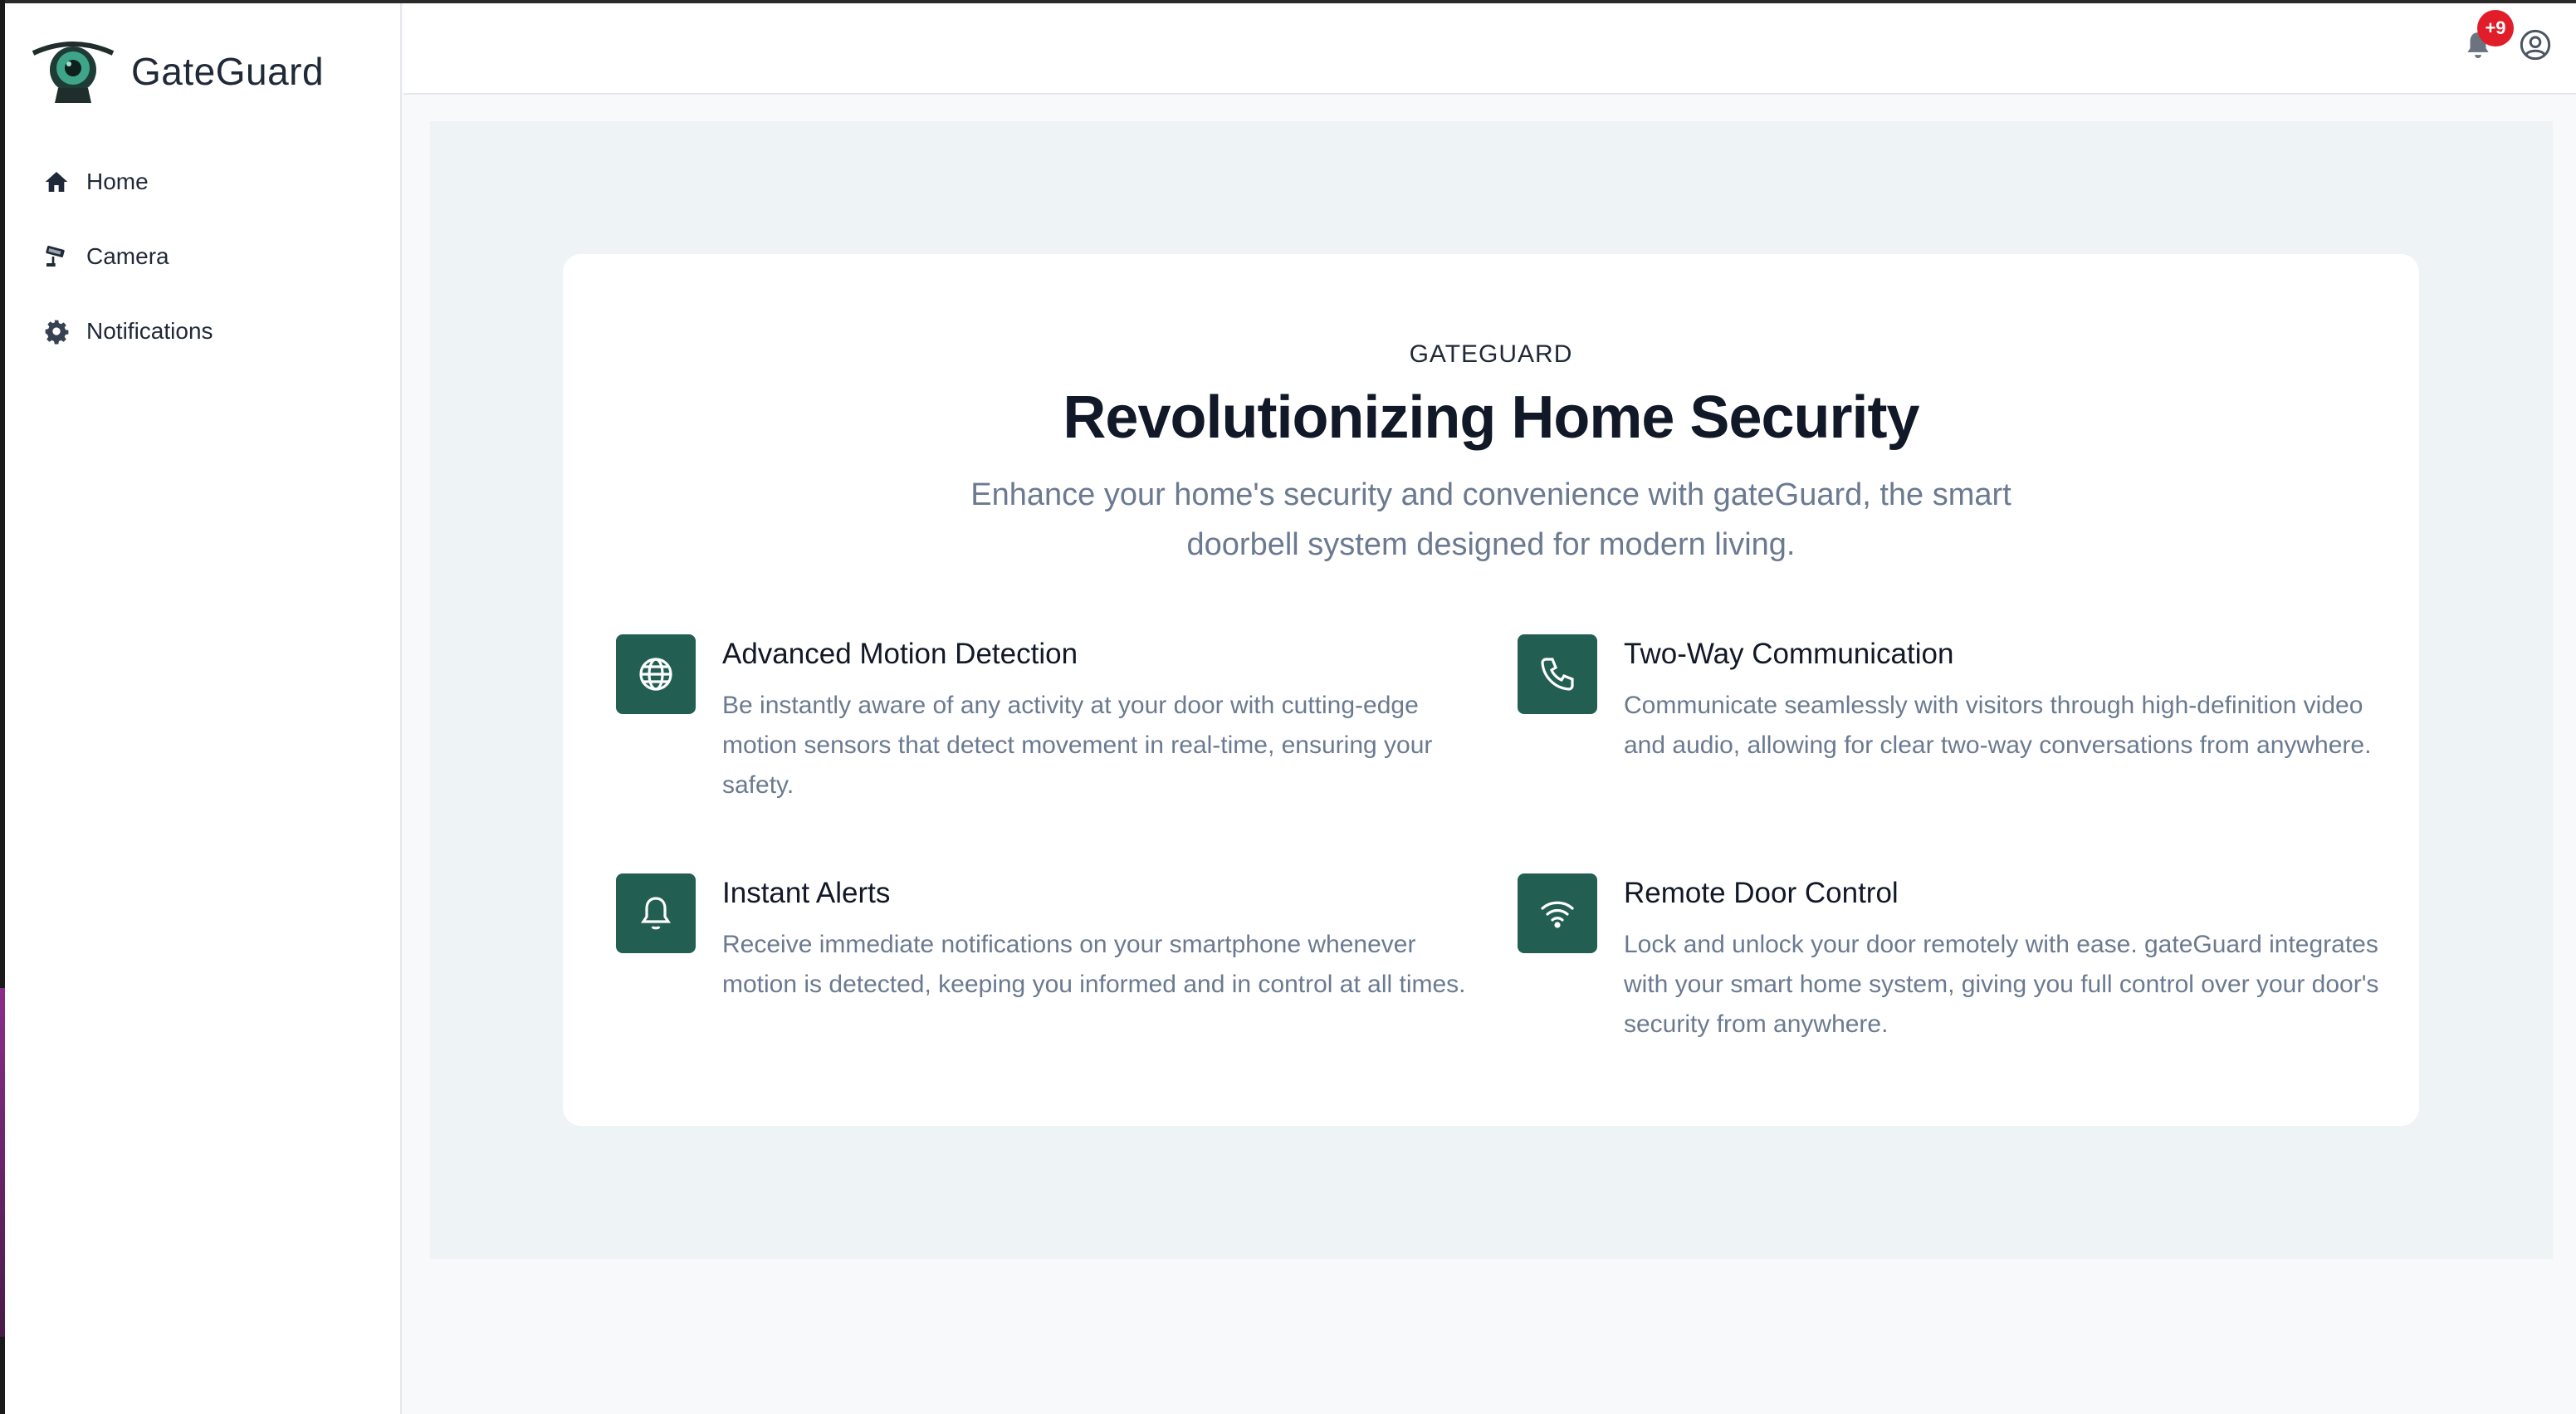  What do you see at coordinates (55, 256) in the screenshot?
I see `camera-icon` at bounding box center [55, 256].